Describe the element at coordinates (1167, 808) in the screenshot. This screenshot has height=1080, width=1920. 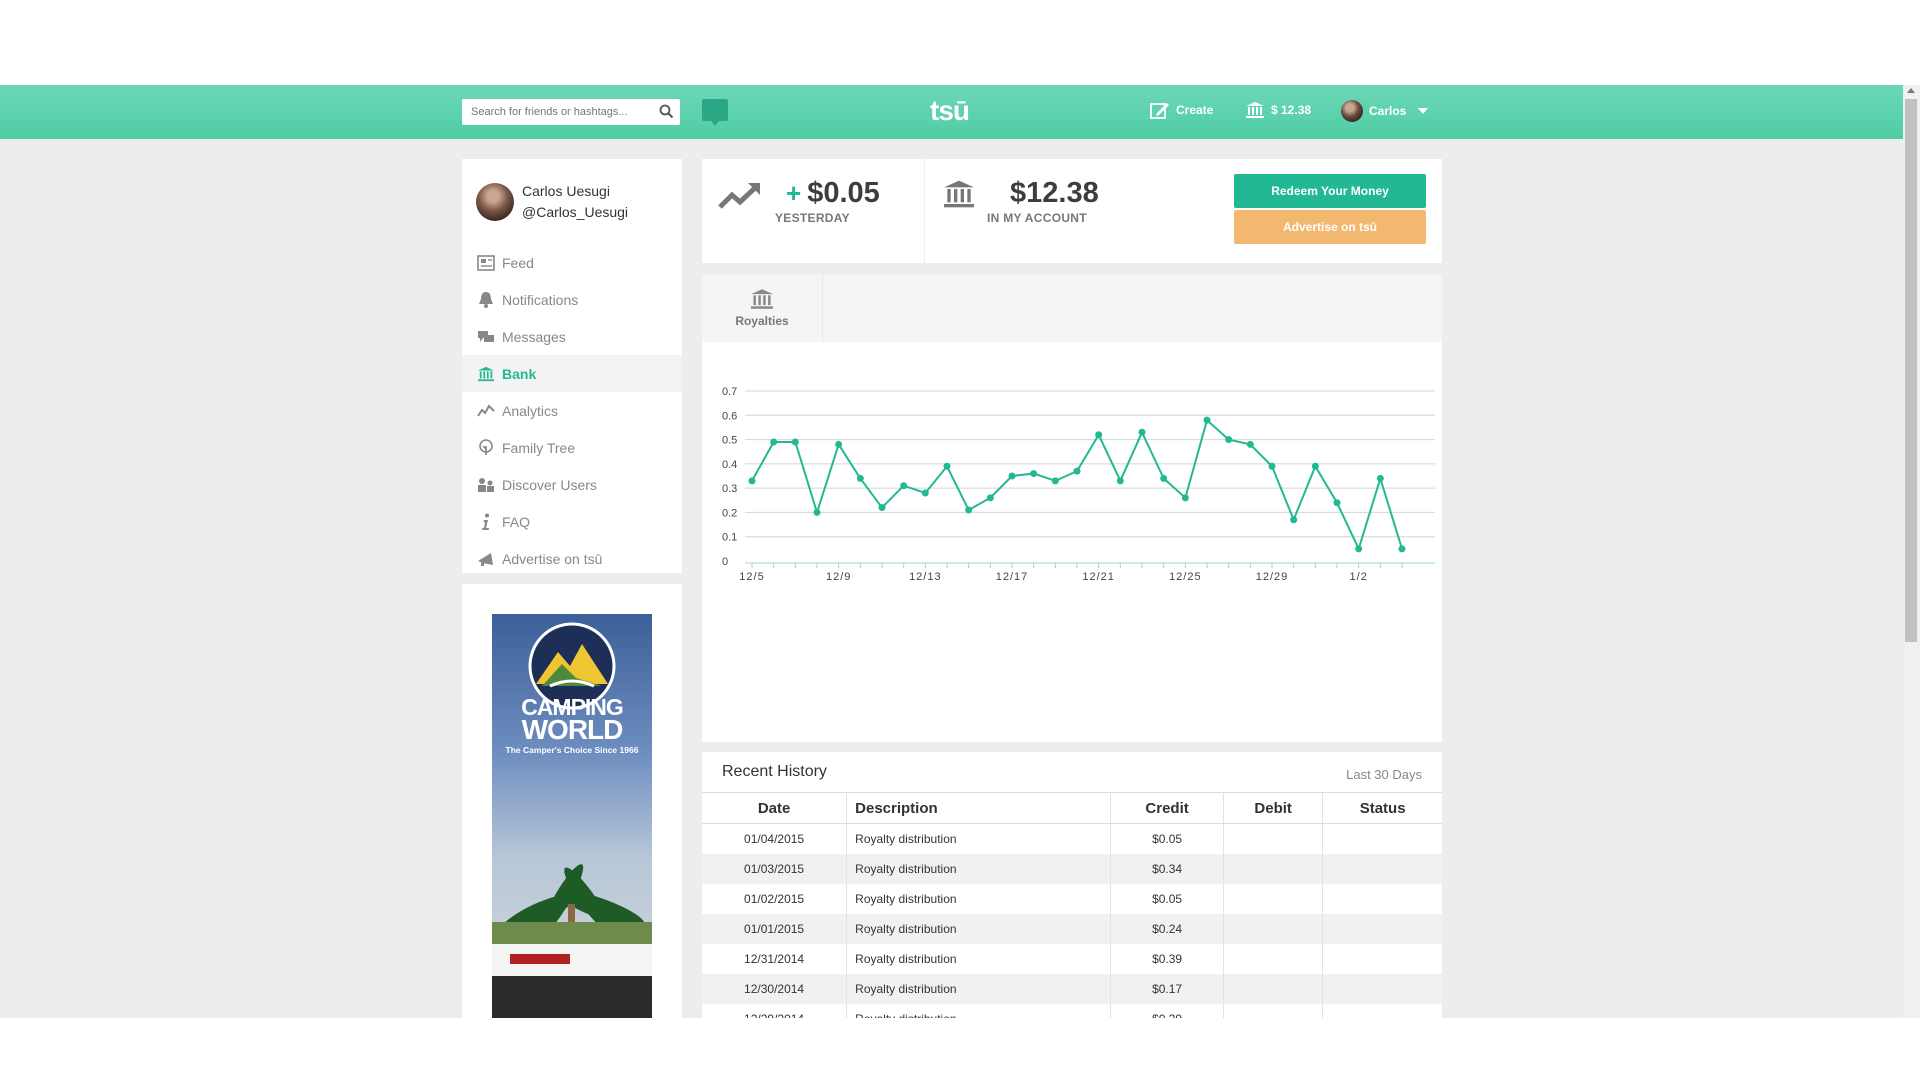
I see `column-header-credit: Credit` at that location.